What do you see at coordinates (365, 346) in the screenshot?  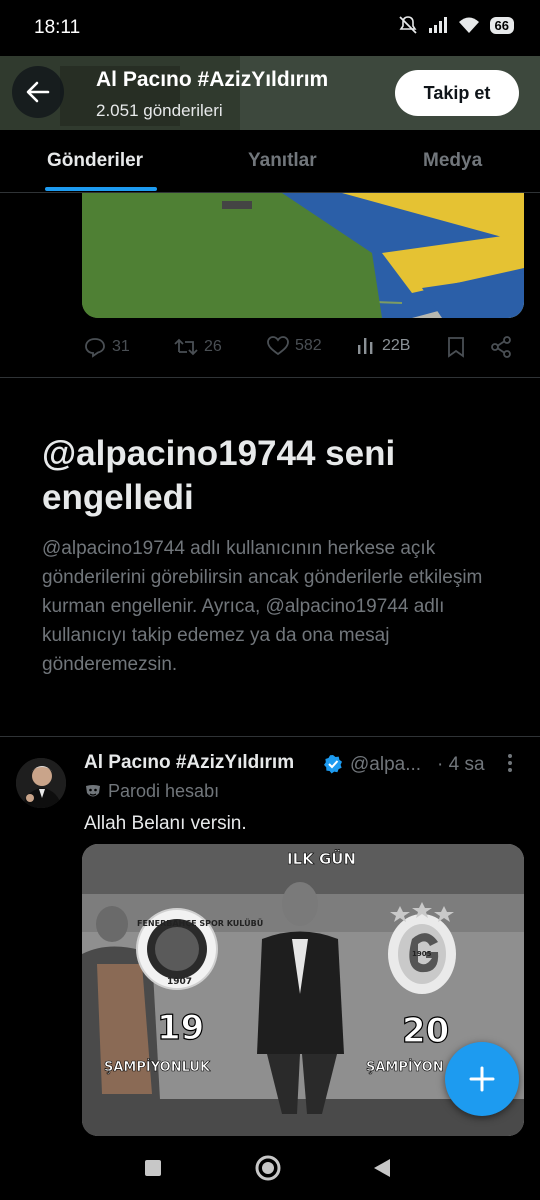 I see `views-icon` at bounding box center [365, 346].